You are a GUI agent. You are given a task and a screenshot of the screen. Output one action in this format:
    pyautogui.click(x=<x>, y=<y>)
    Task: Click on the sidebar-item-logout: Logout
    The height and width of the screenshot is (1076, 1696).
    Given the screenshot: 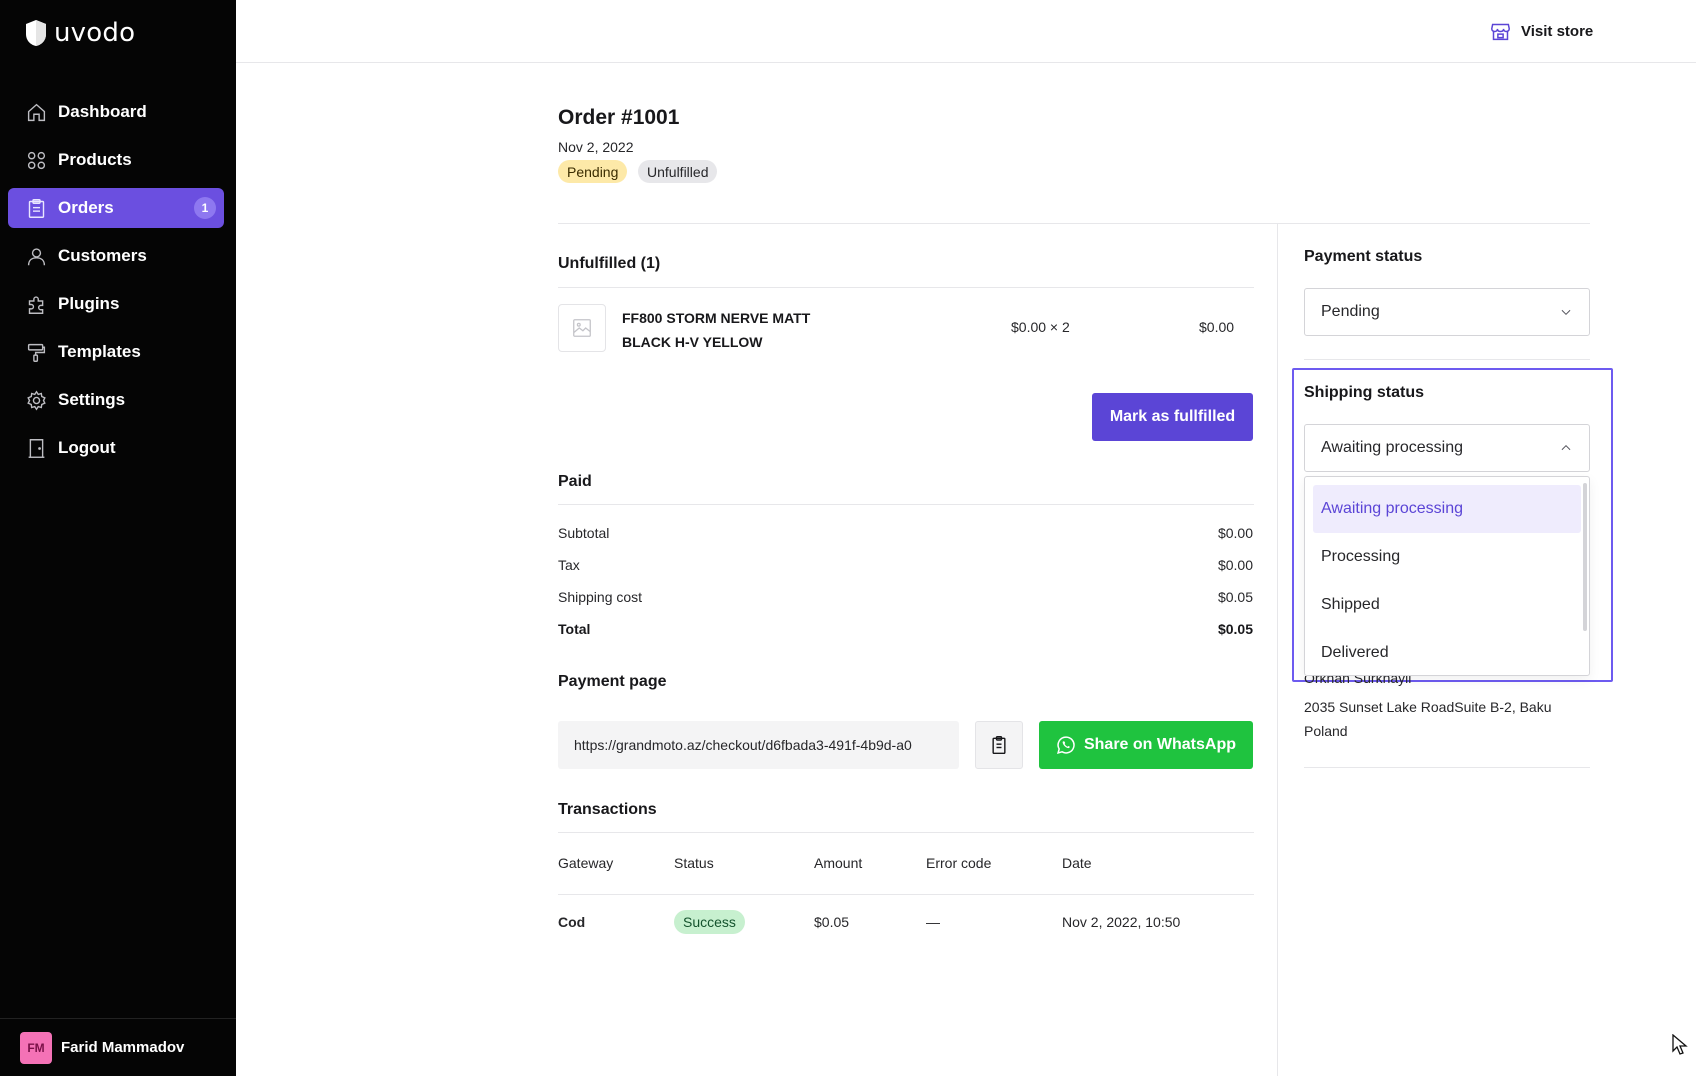 What is the action you would take?
    pyautogui.click(x=116, y=448)
    